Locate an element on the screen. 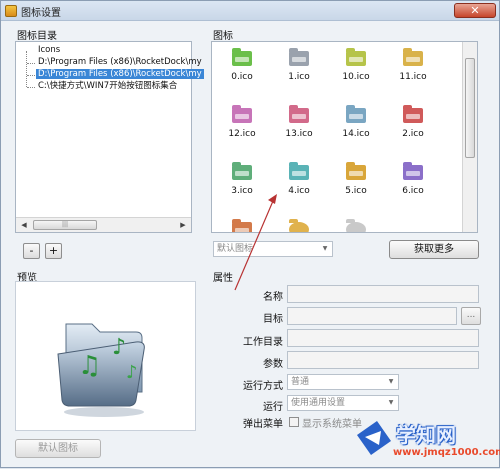  icon-item-label: 10.ico is located at coordinates (356, 77).